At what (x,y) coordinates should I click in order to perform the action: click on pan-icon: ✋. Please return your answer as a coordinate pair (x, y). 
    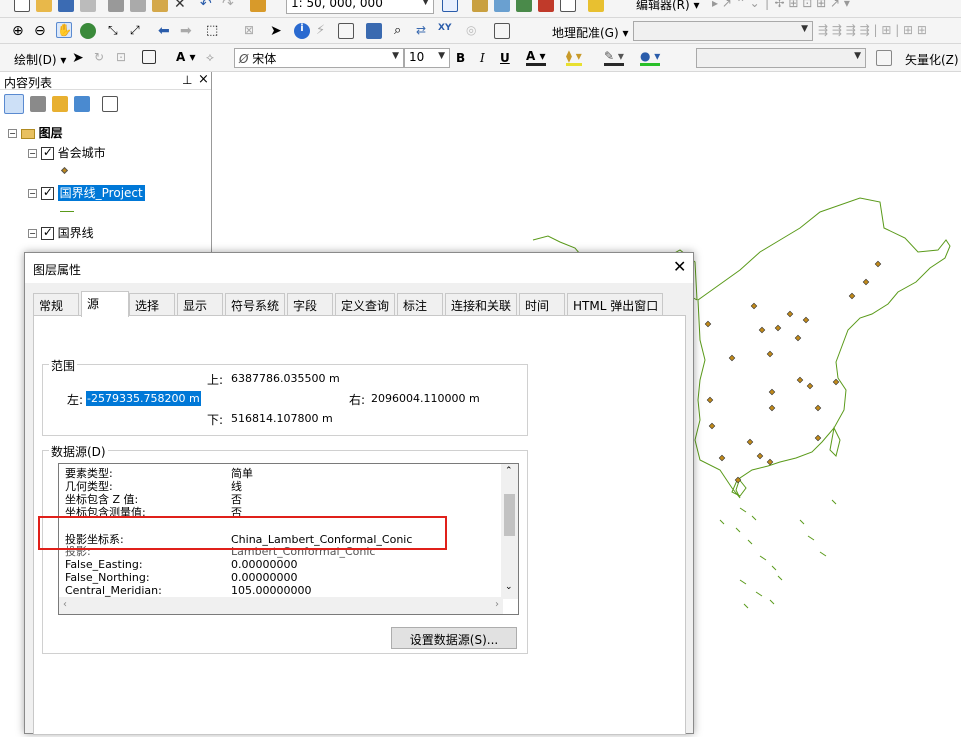
    Looking at the image, I should click on (64, 30).